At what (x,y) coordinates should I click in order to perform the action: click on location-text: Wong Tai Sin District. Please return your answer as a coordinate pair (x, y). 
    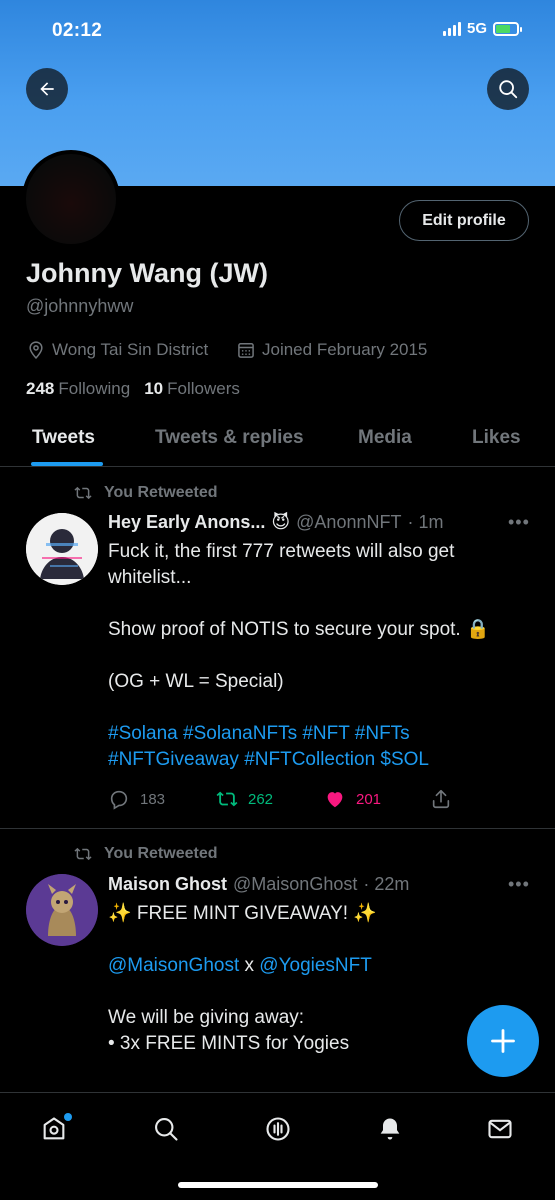
    Looking at the image, I should click on (130, 349).